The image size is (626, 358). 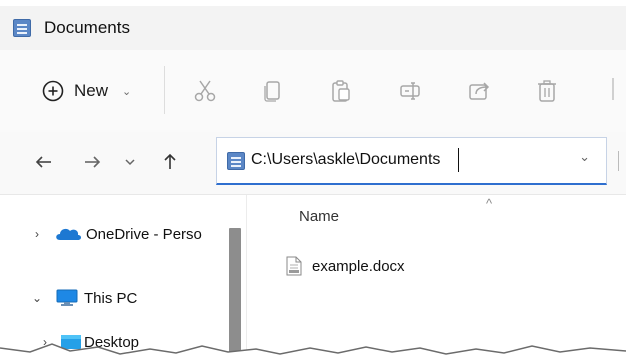 I want to click on cut-button, so click(x=205, y=91).